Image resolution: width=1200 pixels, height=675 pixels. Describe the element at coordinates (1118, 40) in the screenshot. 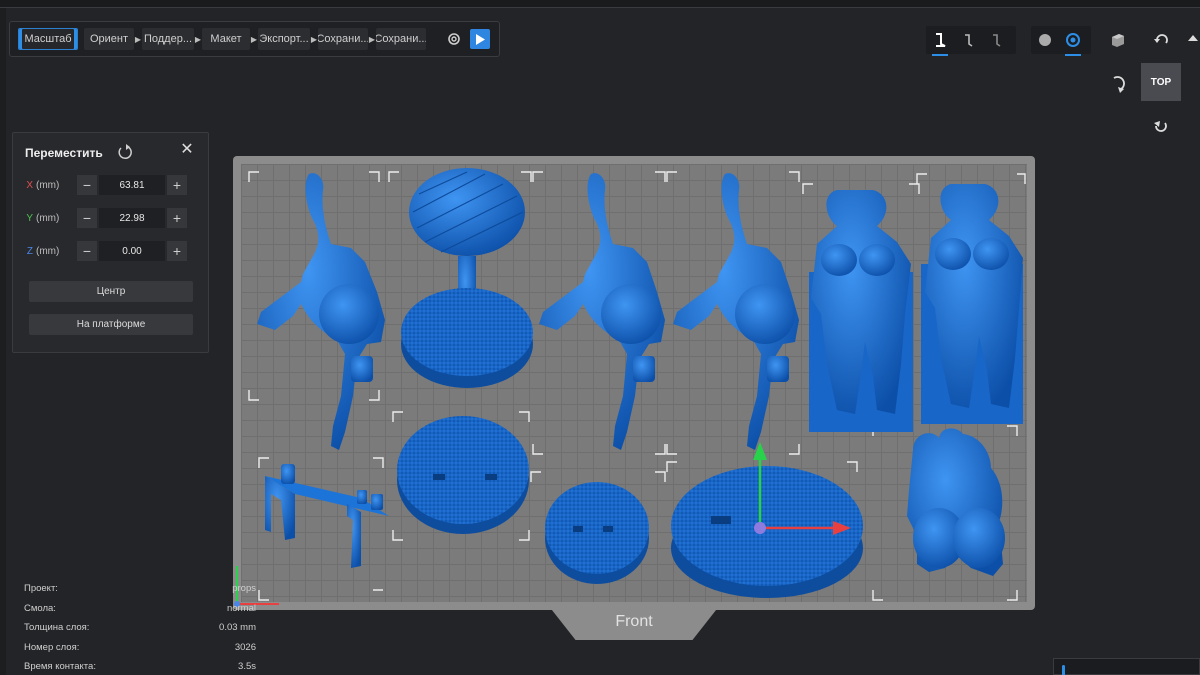

I see `cube-view-icon` at that location.